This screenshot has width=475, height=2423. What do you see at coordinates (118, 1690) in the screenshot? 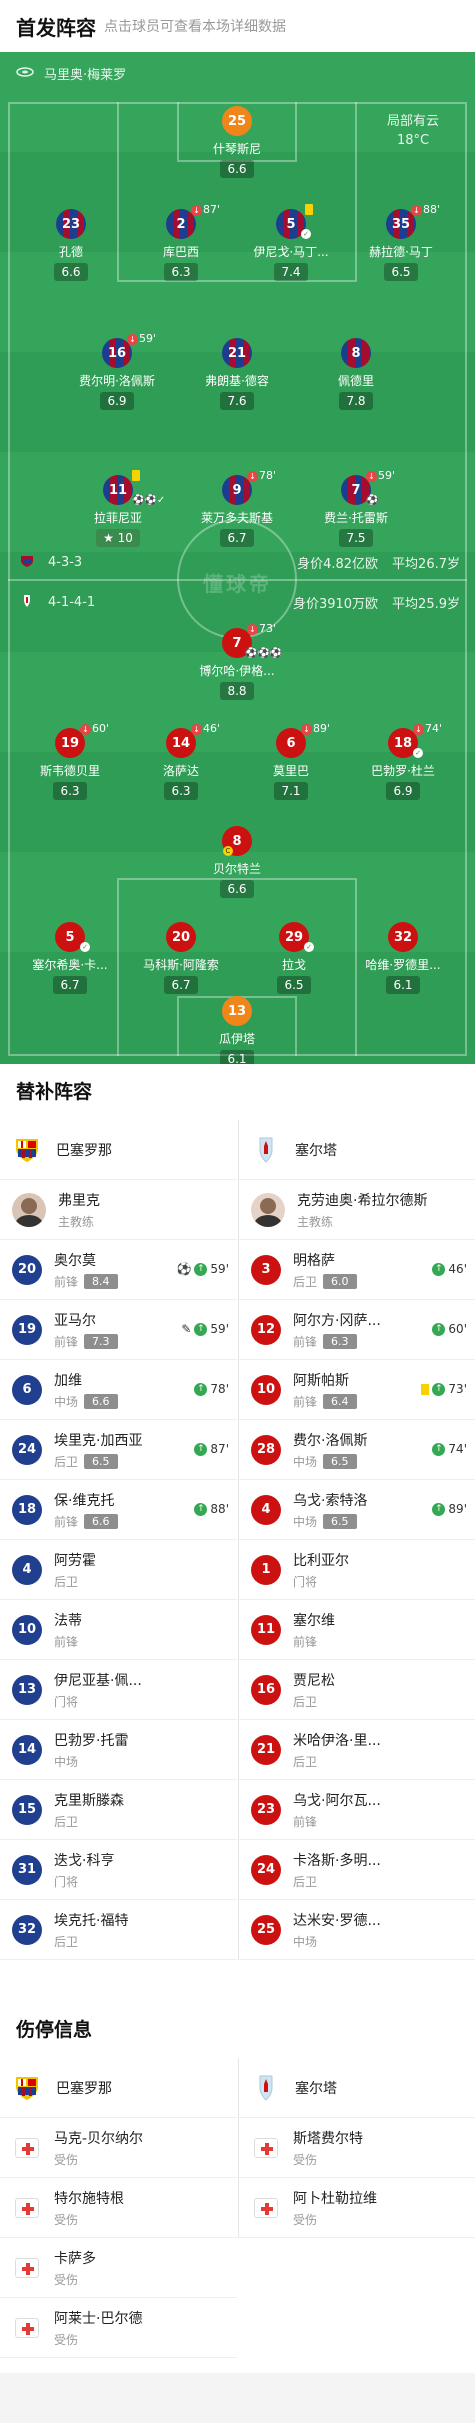
I see `sub-player-row: 13 伊尼亚基·佩... 门将` at bounding box center [118, 1690].